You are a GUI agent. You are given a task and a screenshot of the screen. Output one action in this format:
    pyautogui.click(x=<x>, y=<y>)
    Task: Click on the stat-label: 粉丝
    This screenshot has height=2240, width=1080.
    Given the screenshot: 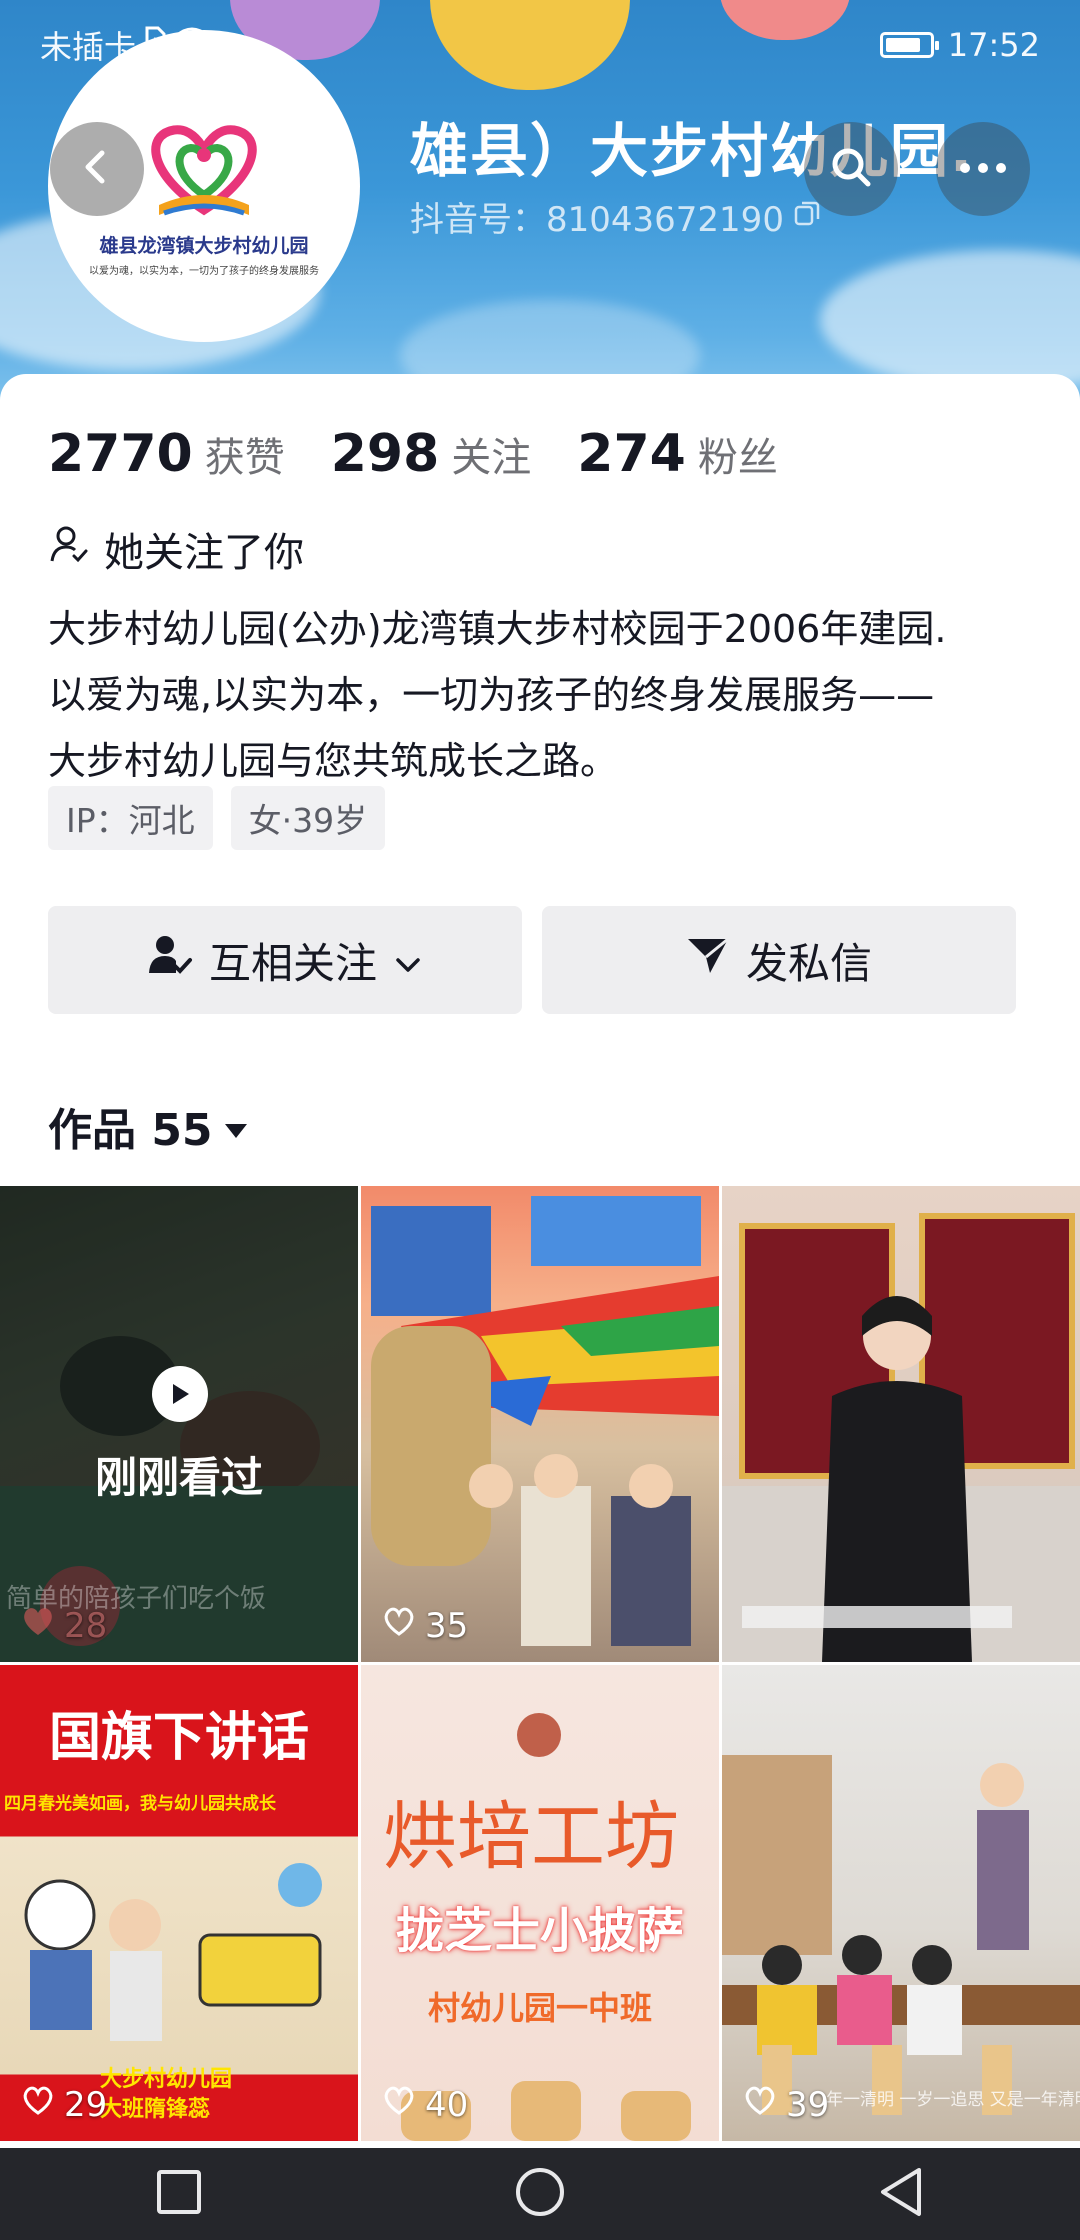 What is the action you would take?
    pyautogui.click(x=737, y=458)
    